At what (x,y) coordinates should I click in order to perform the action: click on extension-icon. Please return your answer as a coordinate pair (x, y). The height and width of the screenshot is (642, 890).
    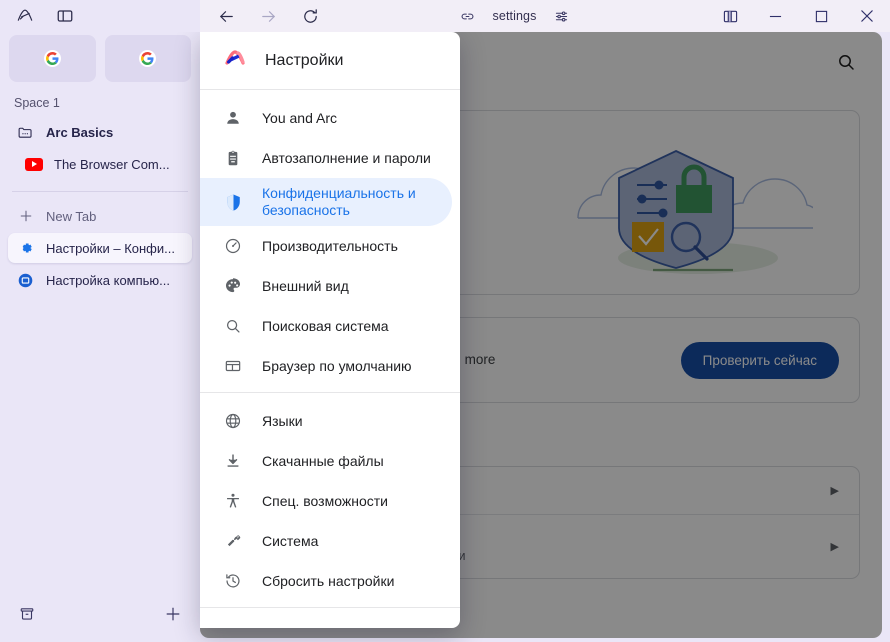
    Looking at the image, I should click on (233, 627).